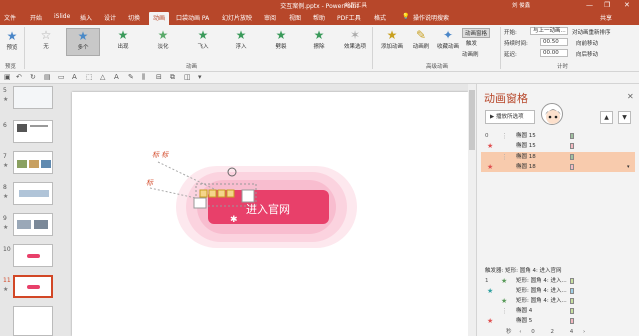 The image size is (639, 336). What do you see at coordinates (584, 332) in the screenshot?
I see `zoom-in-icon: ›` at bounding box center [584, 332].